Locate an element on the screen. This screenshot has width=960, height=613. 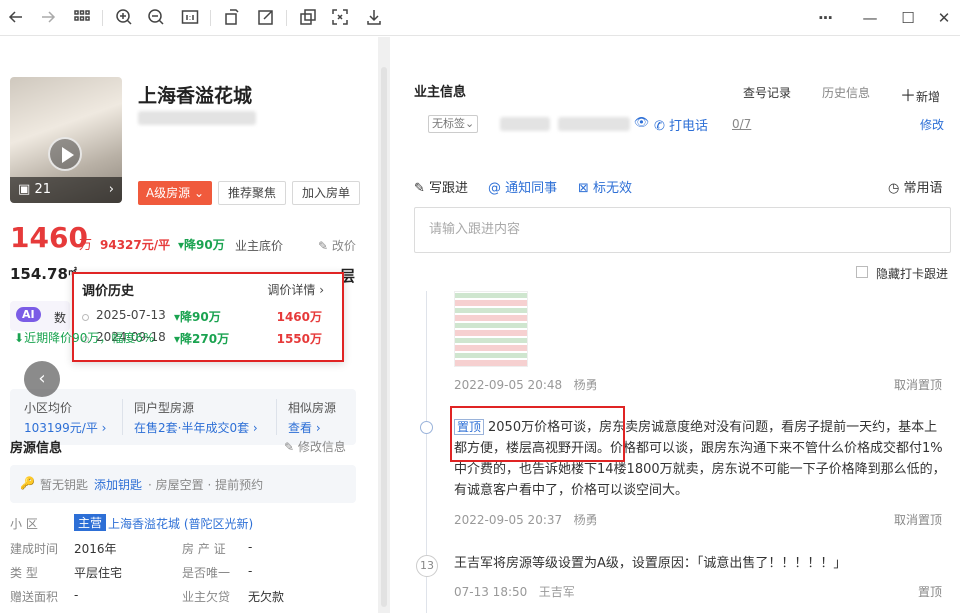
minimize-icon: — is located at coordinates (870, 18).